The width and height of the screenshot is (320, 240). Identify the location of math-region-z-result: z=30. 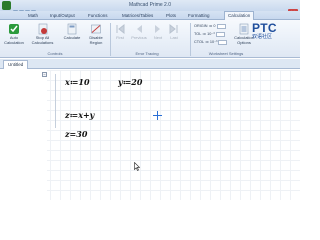
(76, 134).